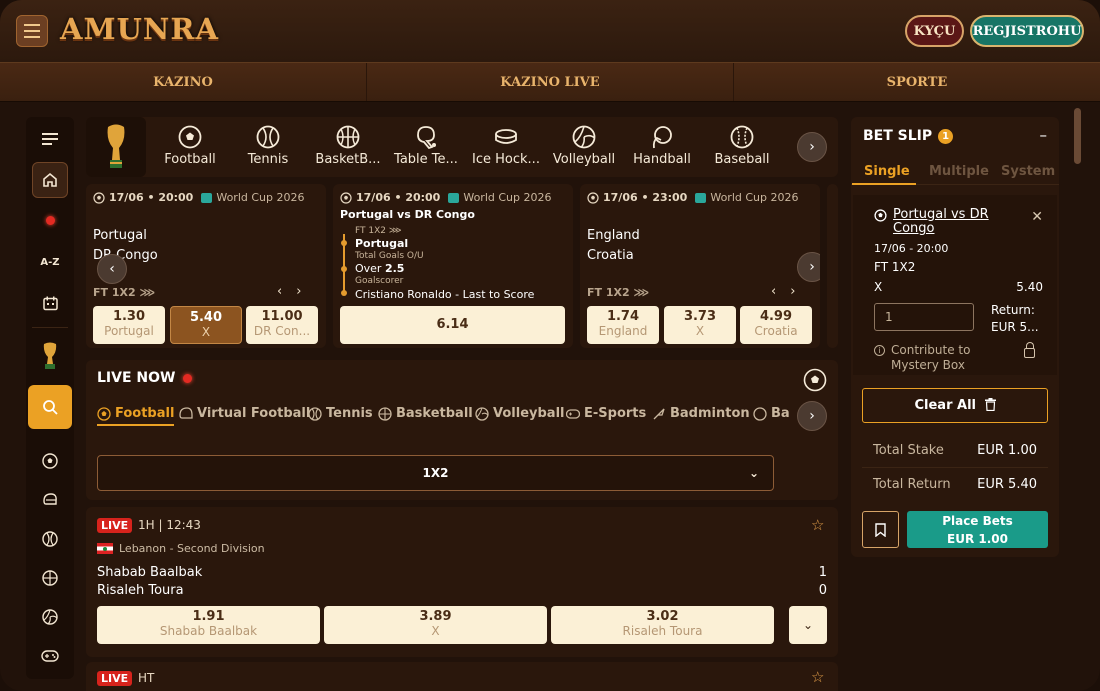  What do you see at coordinates (822, 590) in the screenshot?
I see `away-score: 0` at bounding box center [822, 590].